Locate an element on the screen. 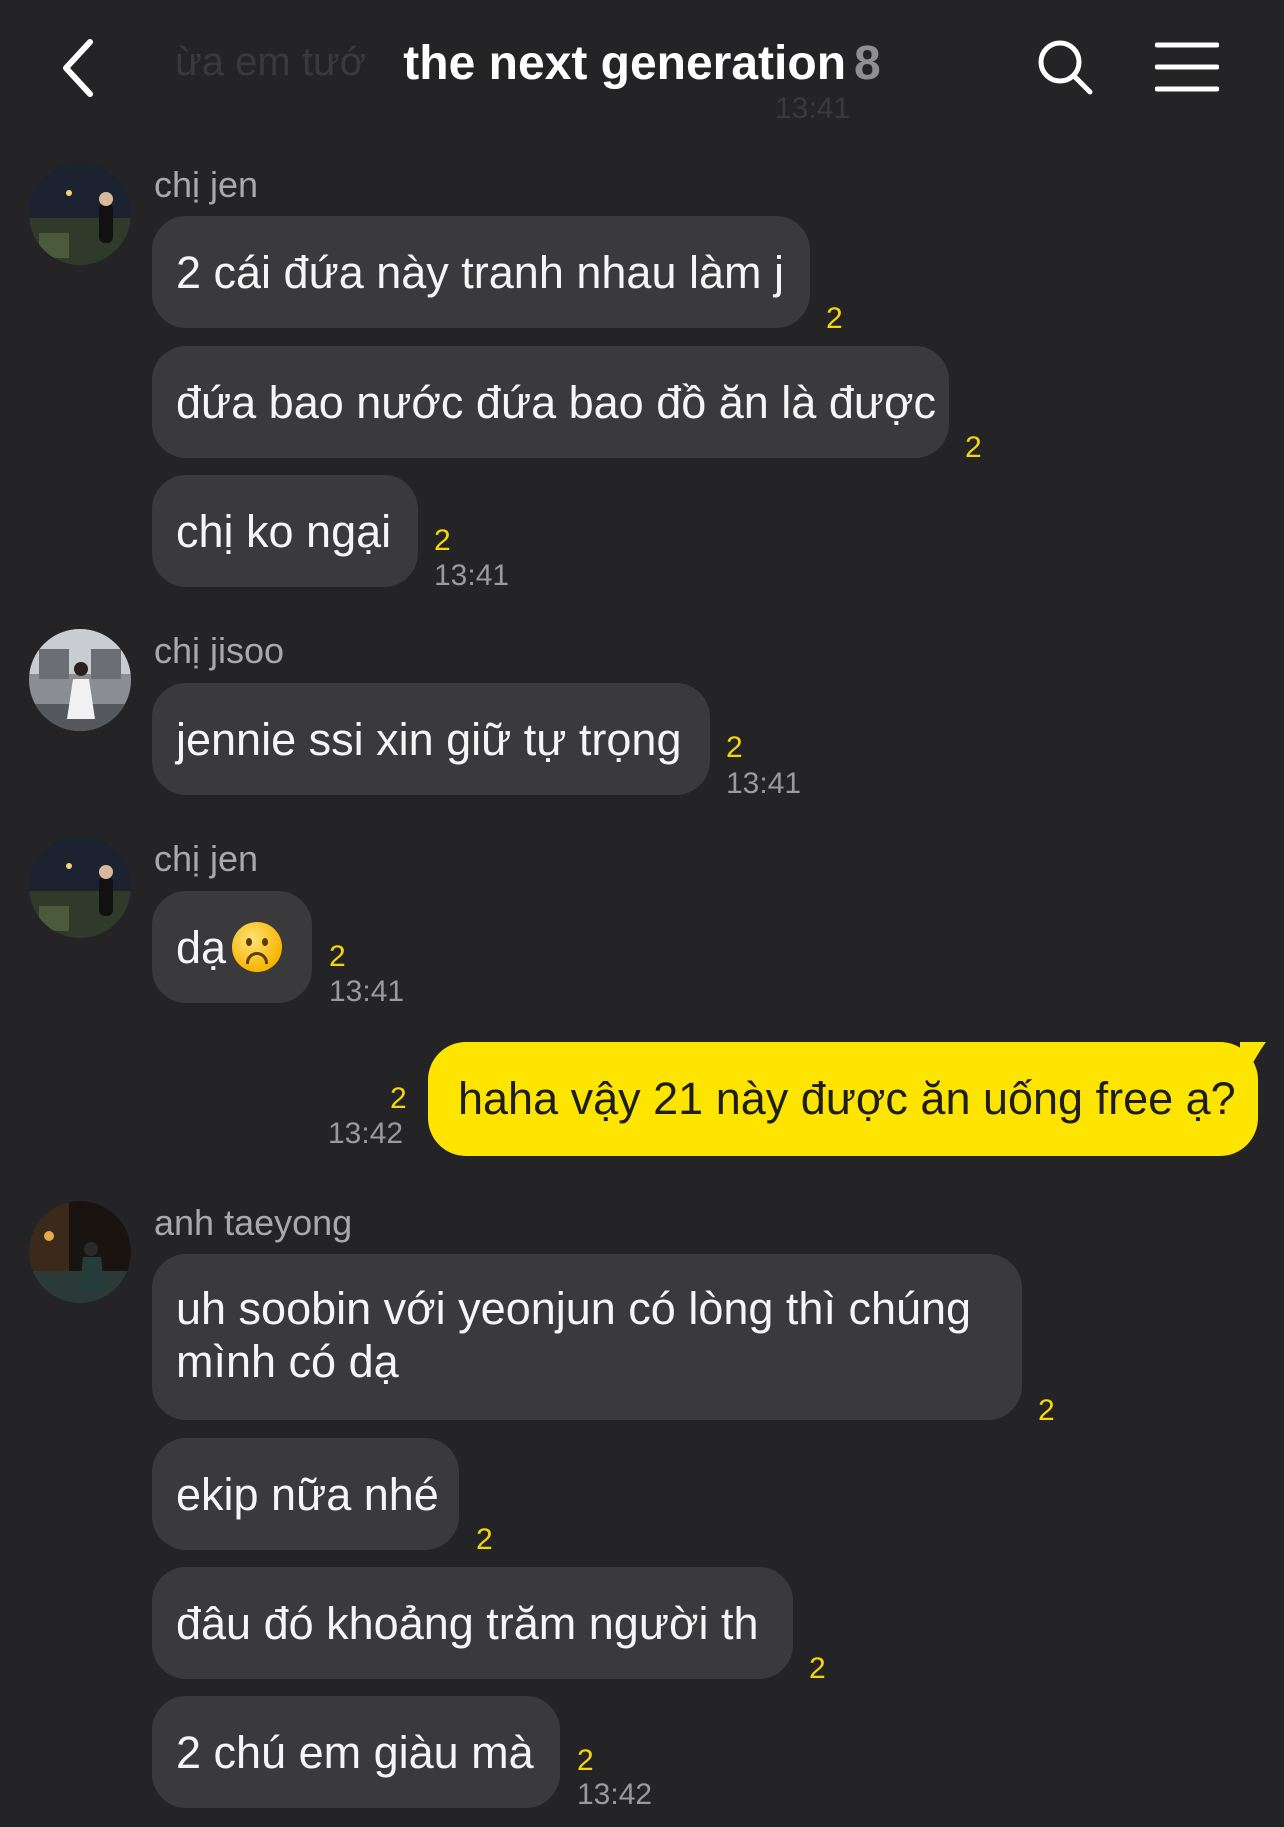  message-bubble: đâu đó khoảng trăm người th is located at coordinates (472, 1623).